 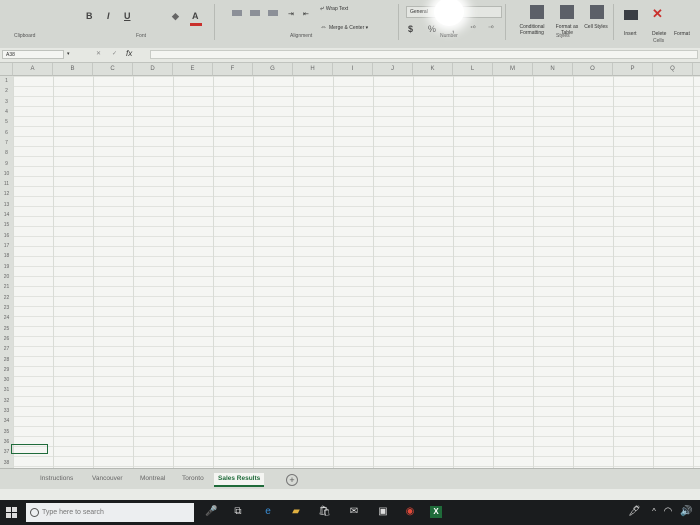 I want to click on row-header: 30, so click(x=7, y=380).